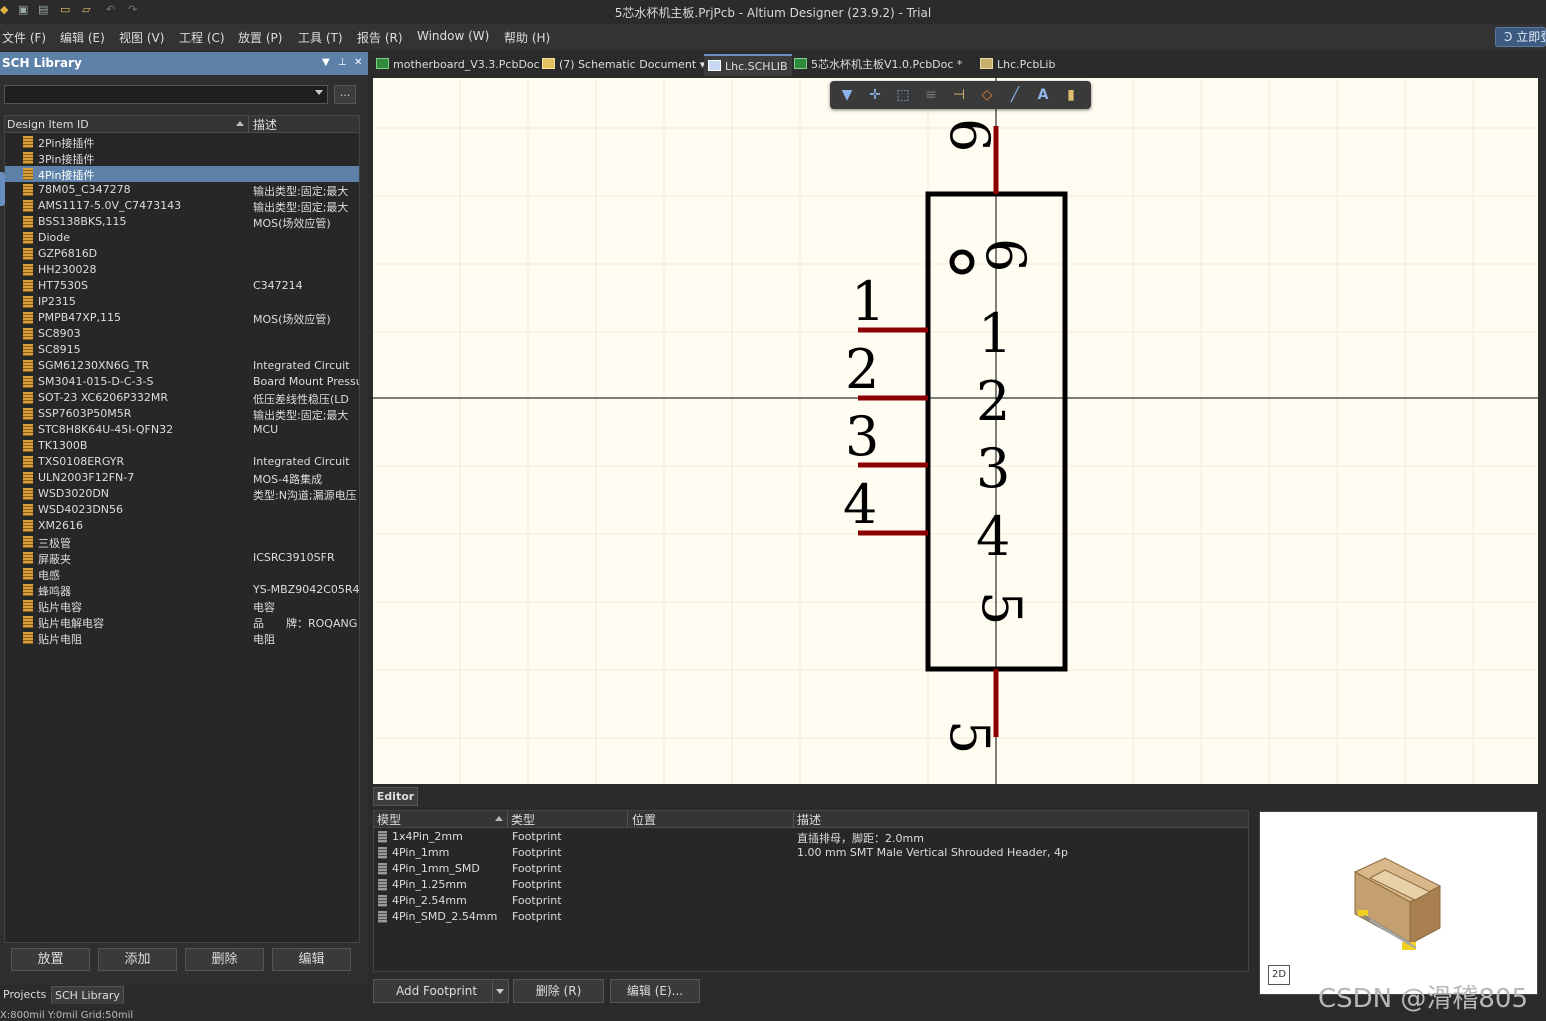  I want to click on list-item: AMS1117-5.0V_C7473143 输出类型:固定;最大, so click(182, 206).